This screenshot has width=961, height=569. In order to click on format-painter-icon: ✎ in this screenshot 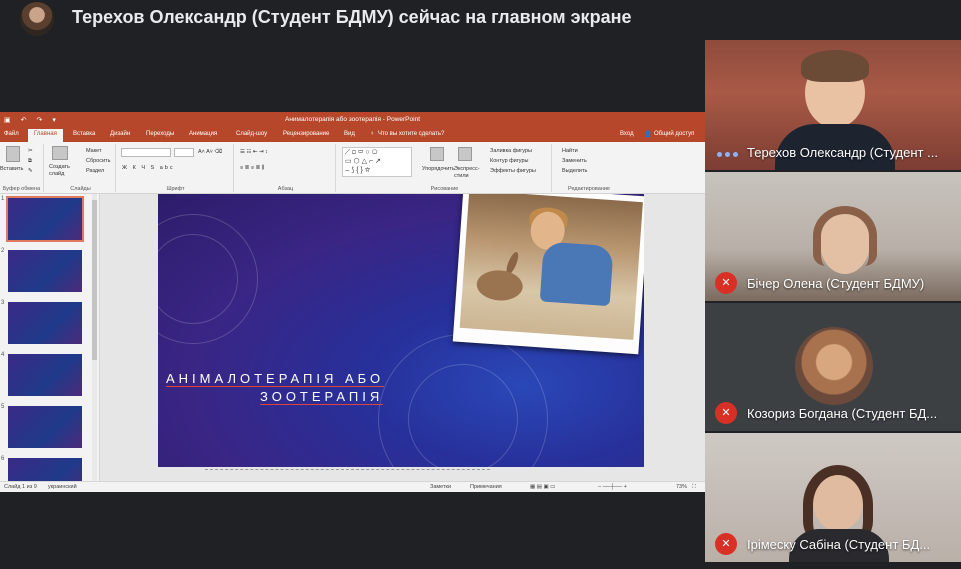, I will do `click(30, 171)`.